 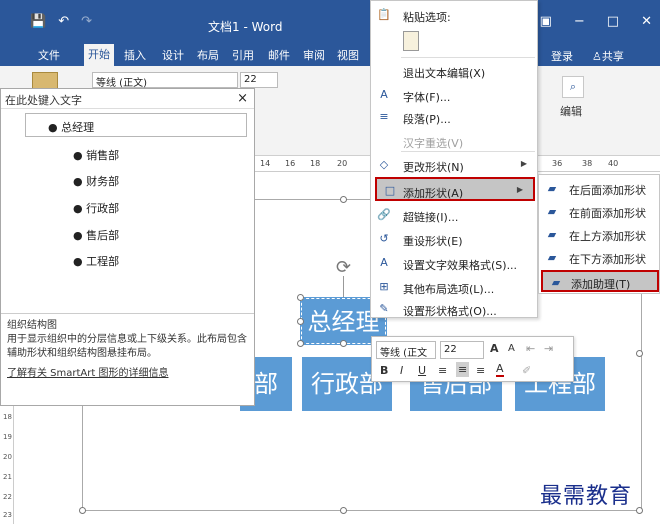 What do you see at coordinates (343, 287) in the screenshot?
I see `connector-line` at bounding box center [343, 287].